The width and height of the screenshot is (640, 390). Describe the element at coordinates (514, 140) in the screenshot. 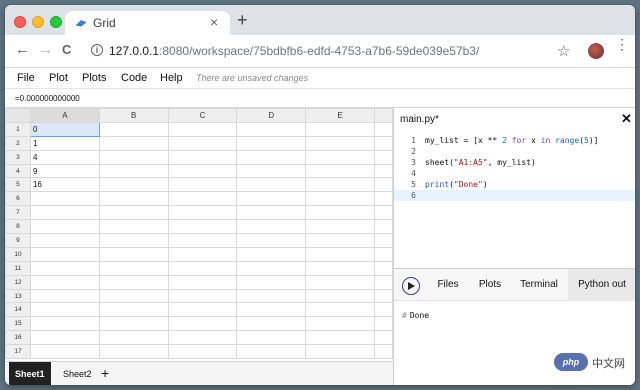

I see `code-line: 1 my_list = [x ** 2 for x in range(5)]` at that location.